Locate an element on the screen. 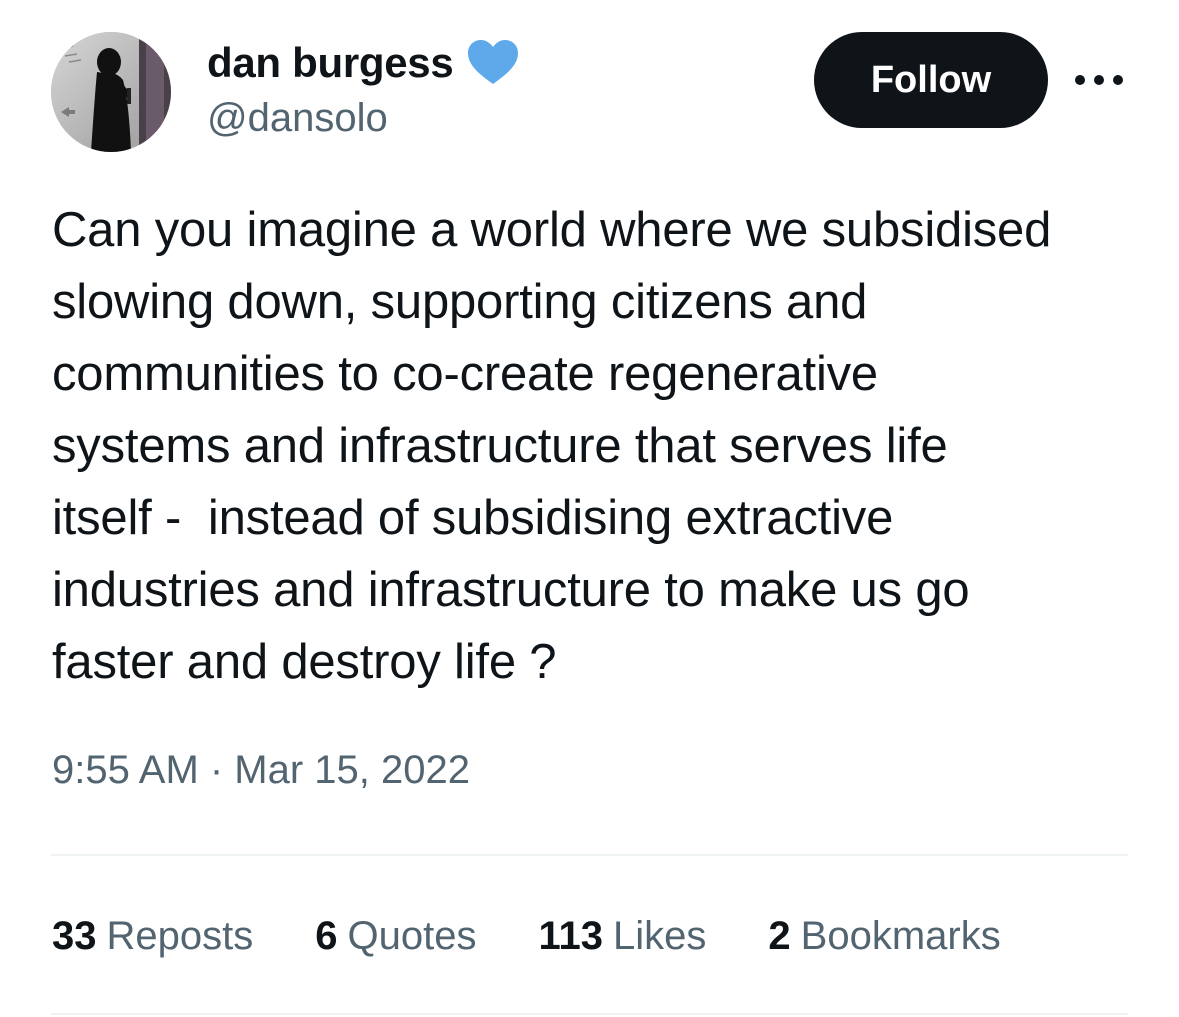 The height and width of the screenshot is (1017, 1179). author-display-name: dan burgess is located at coordinates (330, 63).